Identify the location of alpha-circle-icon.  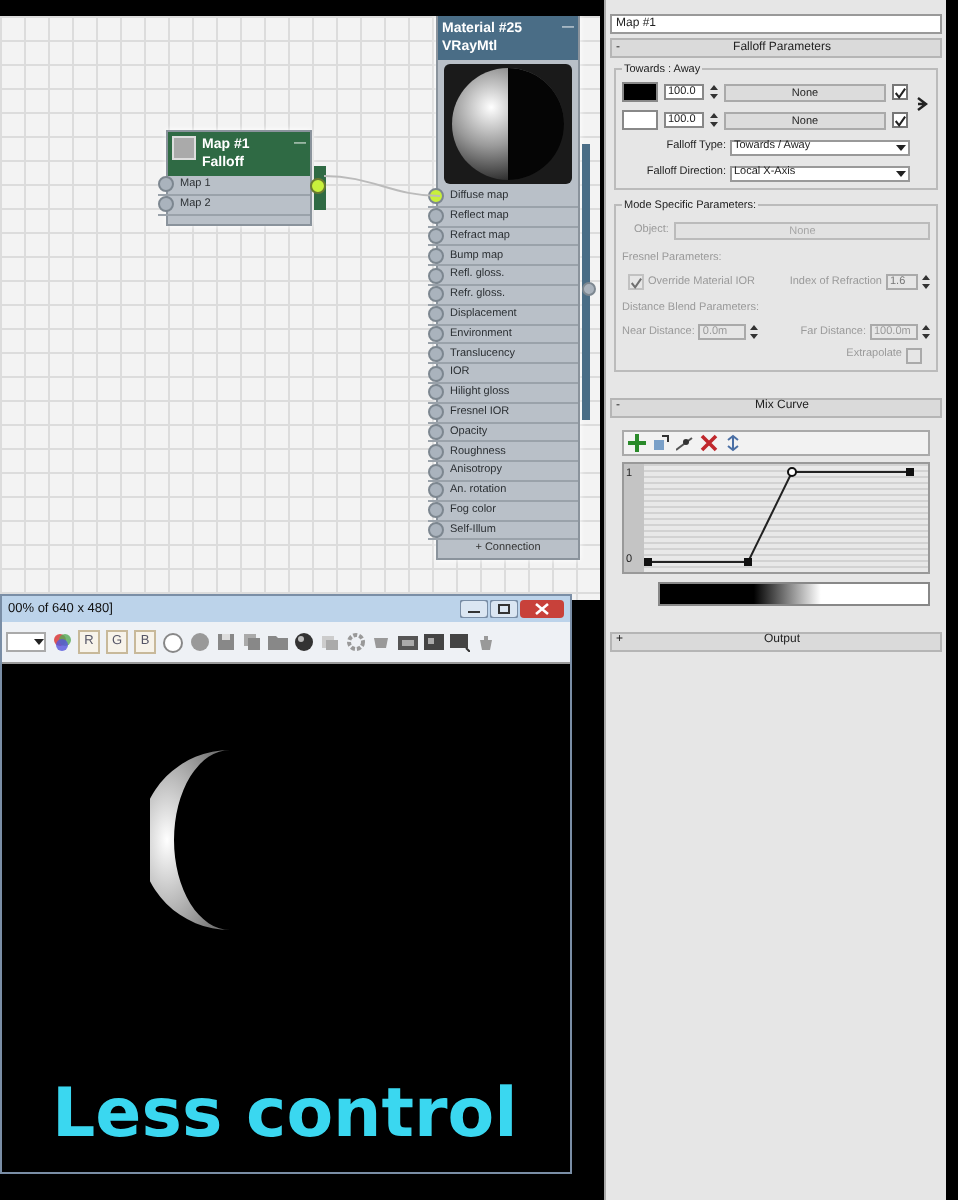
(173, 642).